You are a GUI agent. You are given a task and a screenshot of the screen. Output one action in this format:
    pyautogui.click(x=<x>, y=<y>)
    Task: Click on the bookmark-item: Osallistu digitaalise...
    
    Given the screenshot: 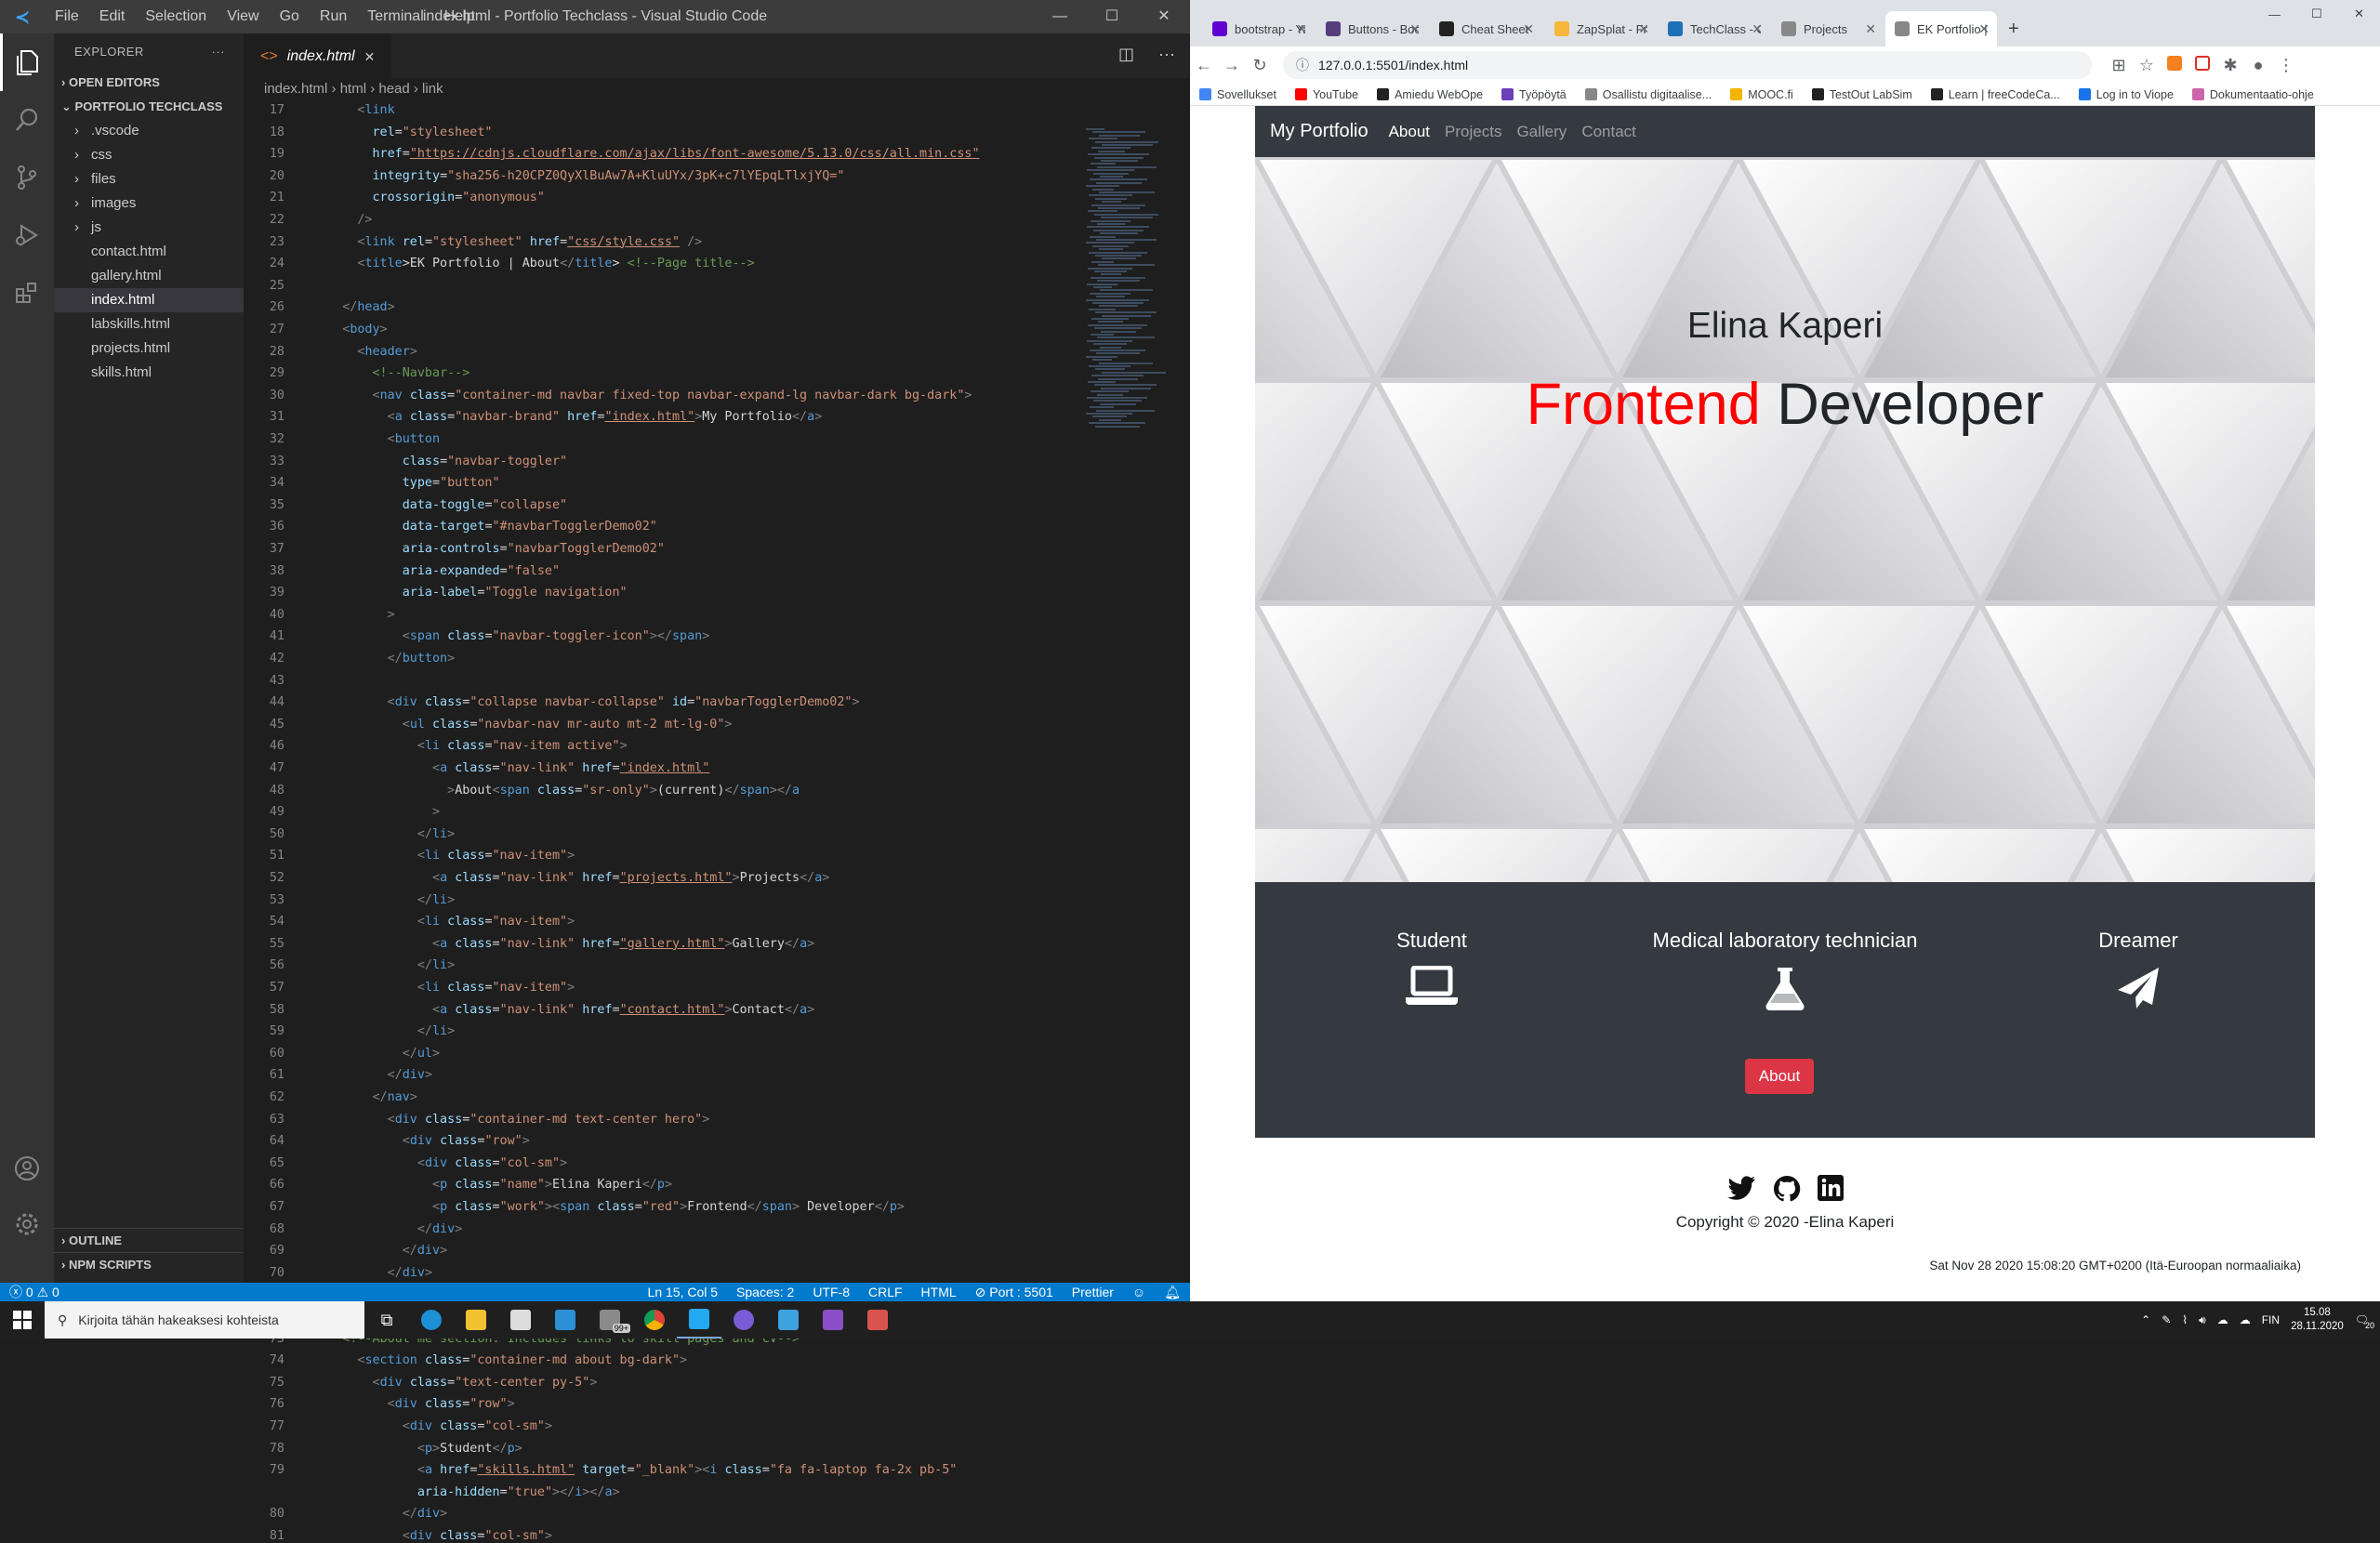 What is the action you would take?
    pyautogui.click(x=1648, y=94)
    